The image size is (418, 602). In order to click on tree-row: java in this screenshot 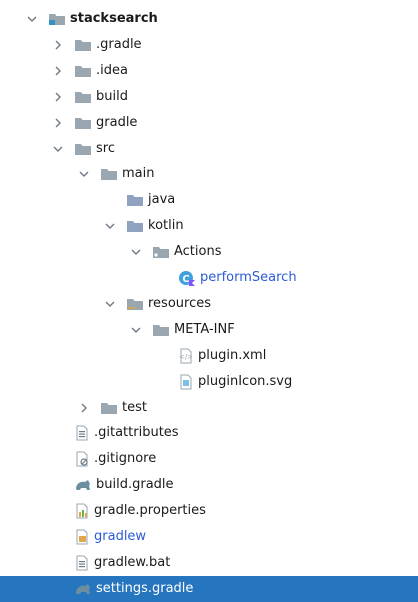, I will do `click(209, 200)`.